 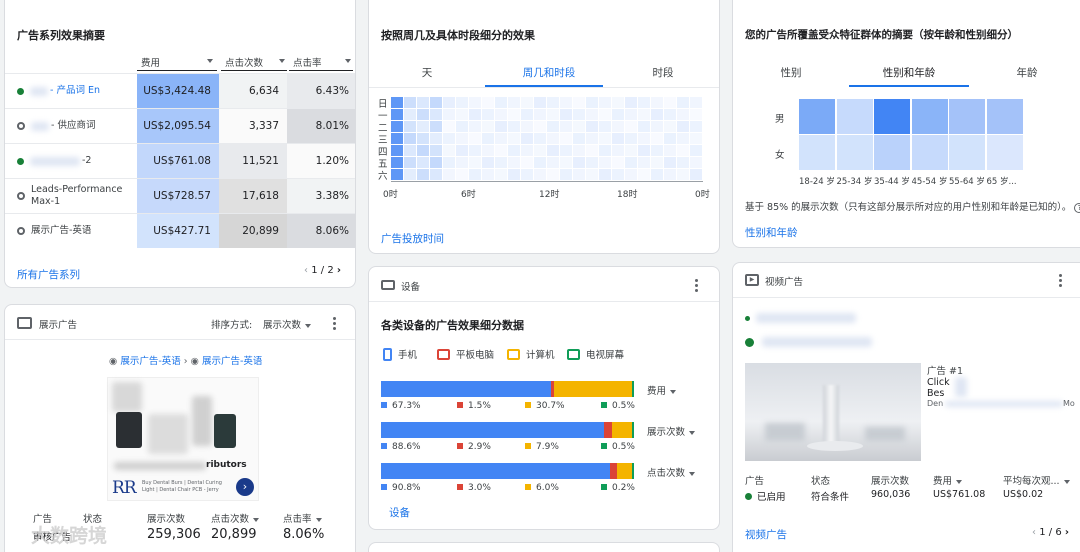 I want to click on device-metric-dropdown: 展示次数, so click(x=671, y=431).